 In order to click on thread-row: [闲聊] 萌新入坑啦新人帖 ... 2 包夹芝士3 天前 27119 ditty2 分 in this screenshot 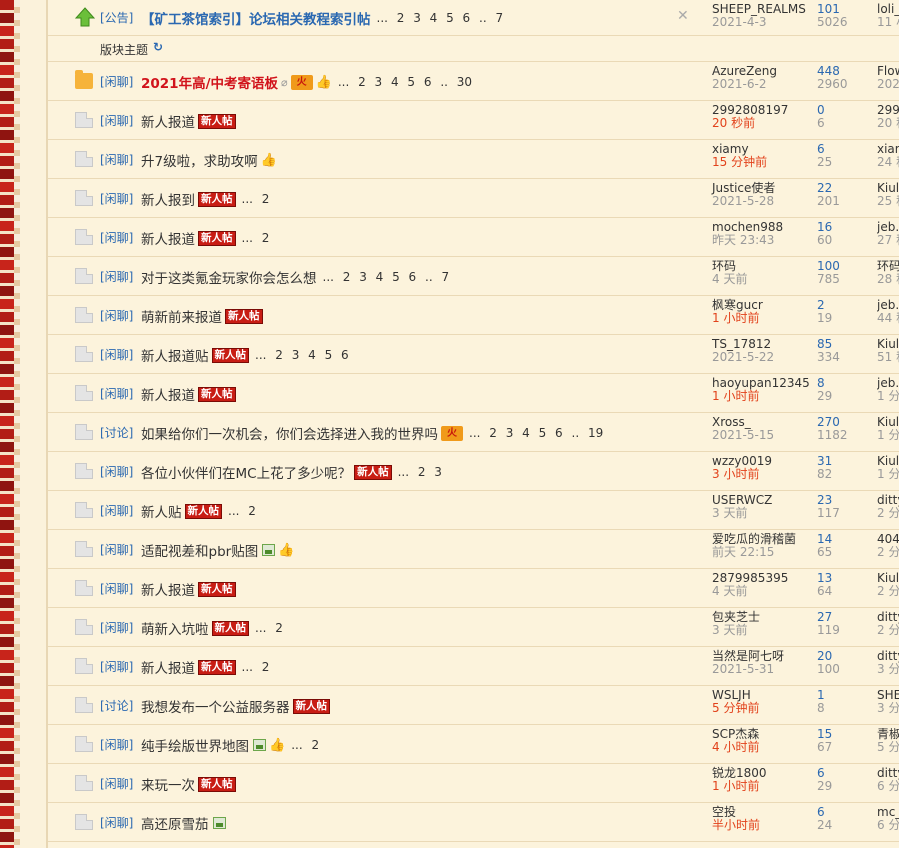, I will do `click(473, 627)`.